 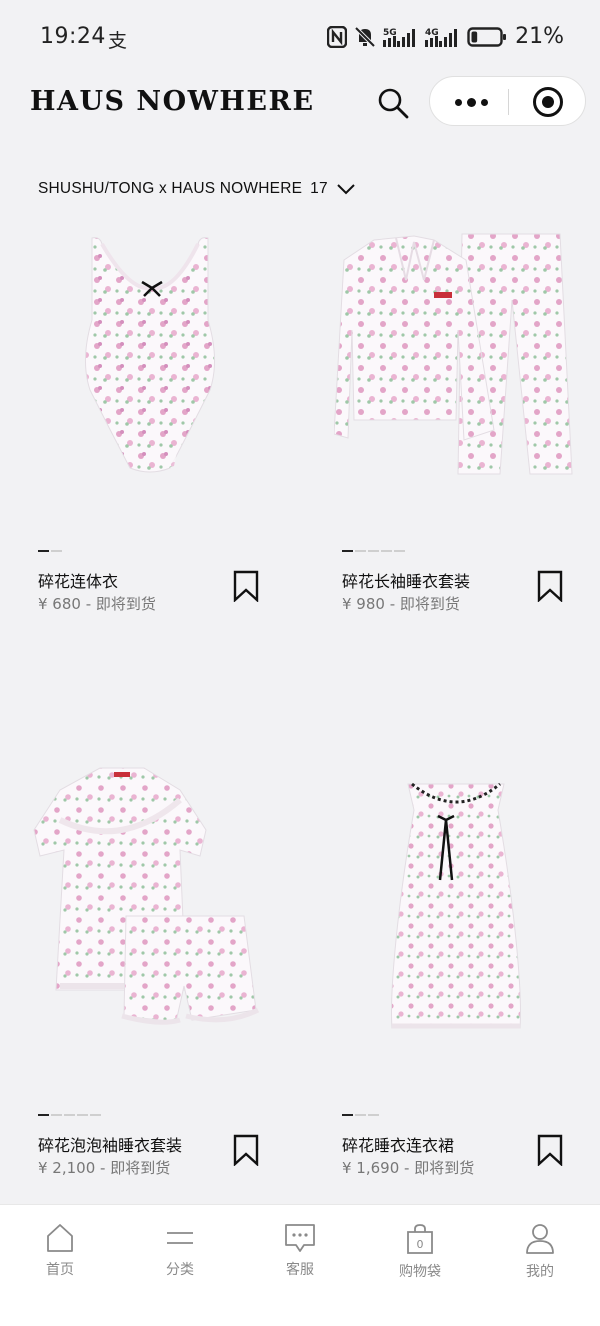 What do you see at coordinates (393, 103) in the screenshot?
I see `search-icon` at bounding box center [393, 103].